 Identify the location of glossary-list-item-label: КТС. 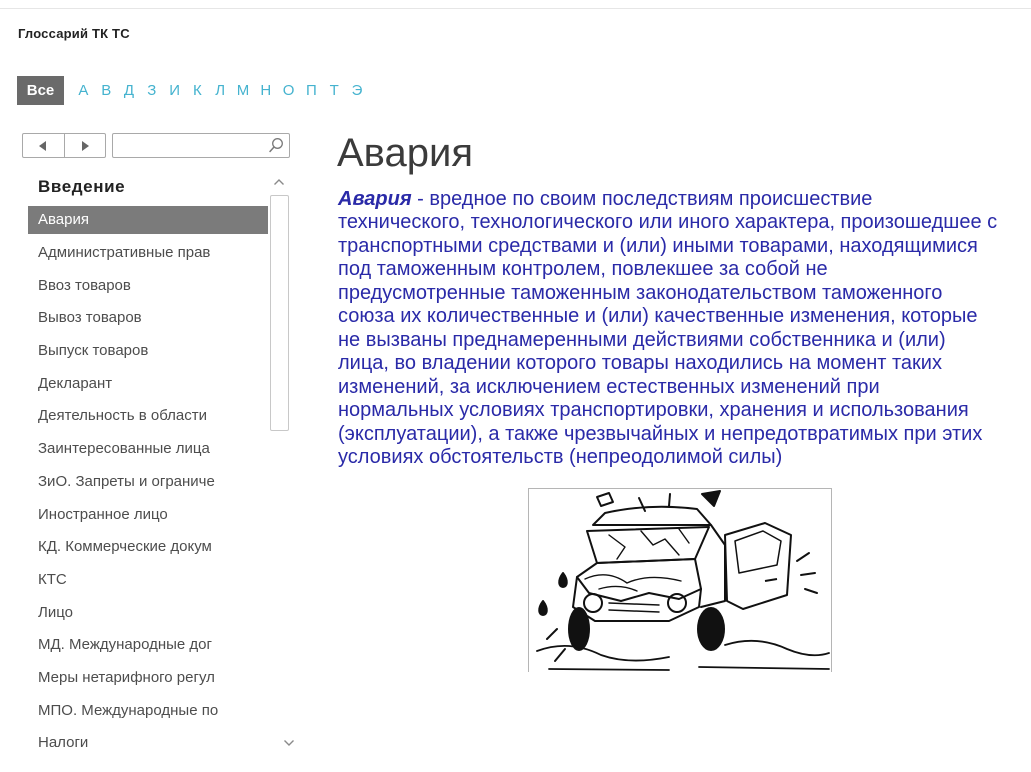
(52, 579).